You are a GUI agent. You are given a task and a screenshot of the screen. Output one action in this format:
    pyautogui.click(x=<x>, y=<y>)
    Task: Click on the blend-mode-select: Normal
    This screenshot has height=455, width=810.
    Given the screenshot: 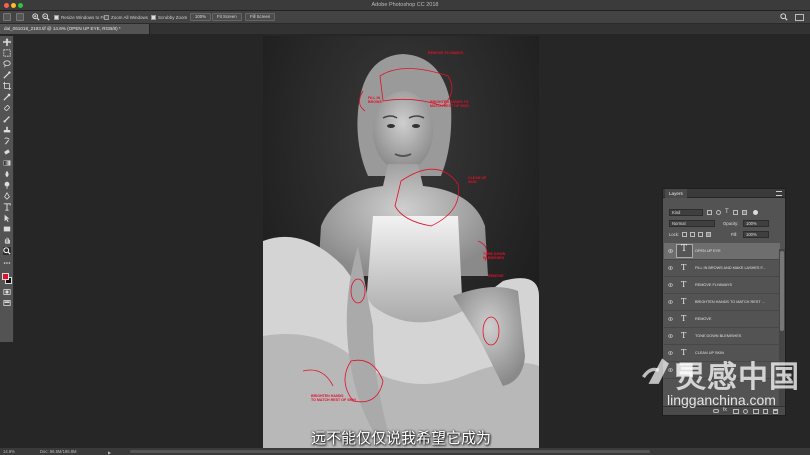 What is the action you would take?
    pyautogui.click(x=692, y=223)
    